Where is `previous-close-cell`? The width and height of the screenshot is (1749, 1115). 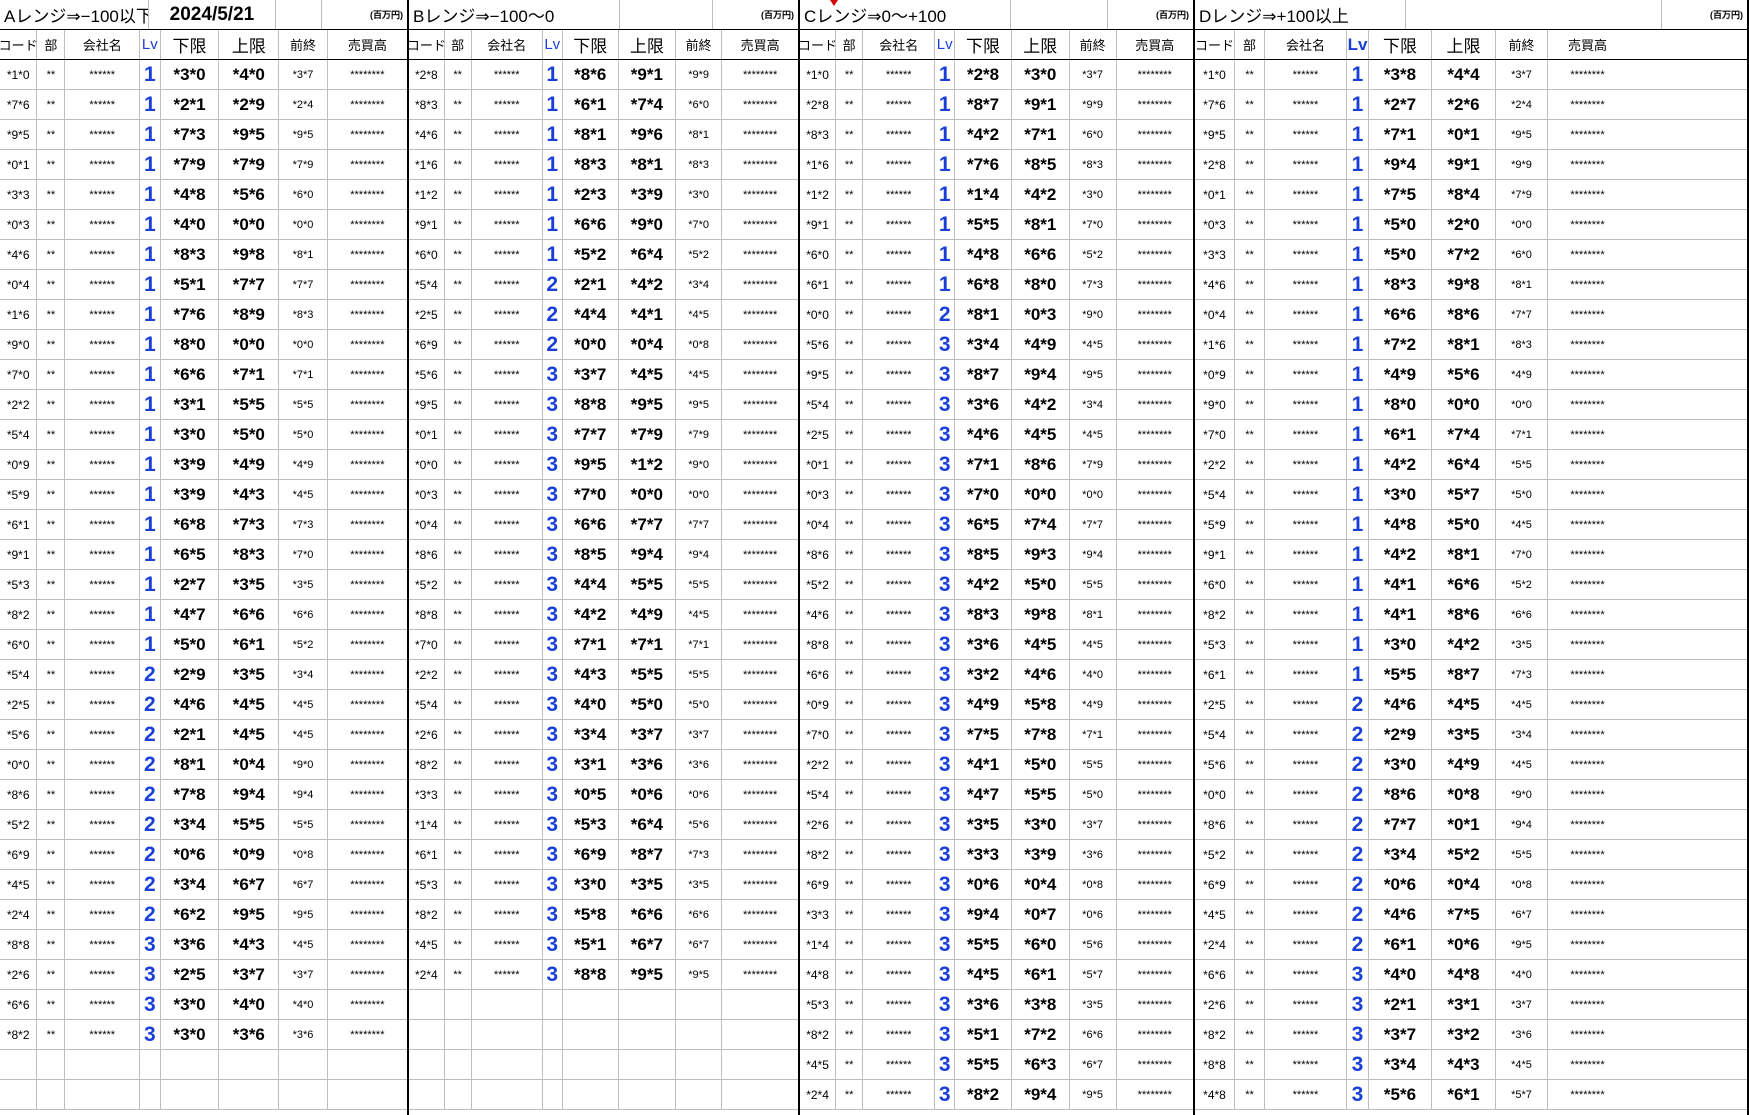 previous-close-cell is located at coordinates (699, 1094).